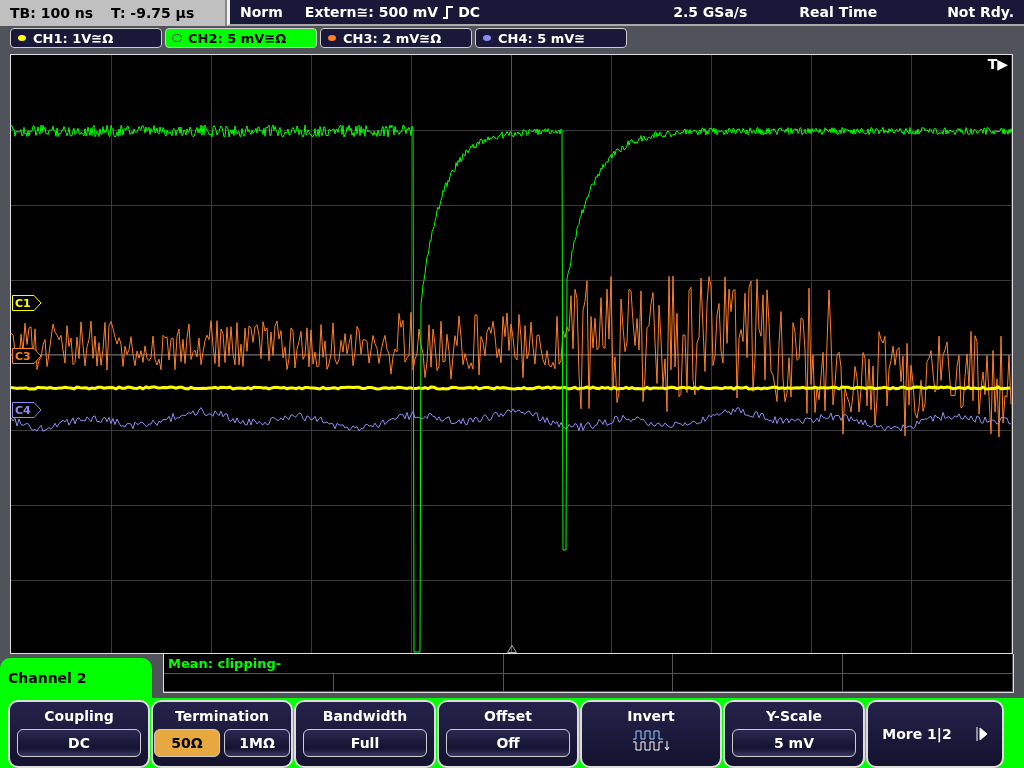  I want to click on channel-tab: CH3: 2 mV≅Ω, so click(396, 38).